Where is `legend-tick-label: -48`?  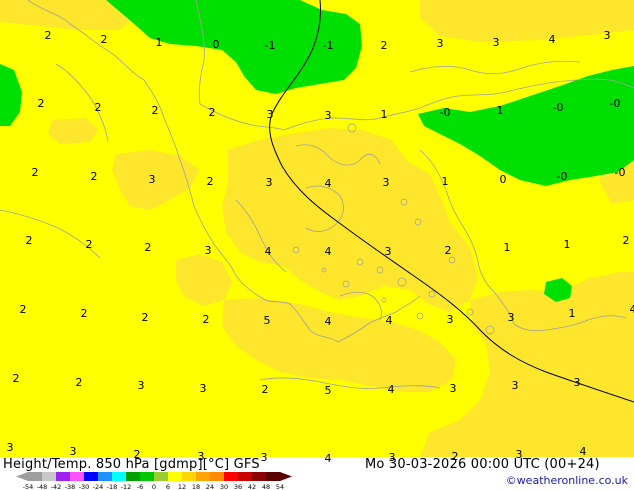 legend-tick-label: -48 is located at coordinates (42, 486).